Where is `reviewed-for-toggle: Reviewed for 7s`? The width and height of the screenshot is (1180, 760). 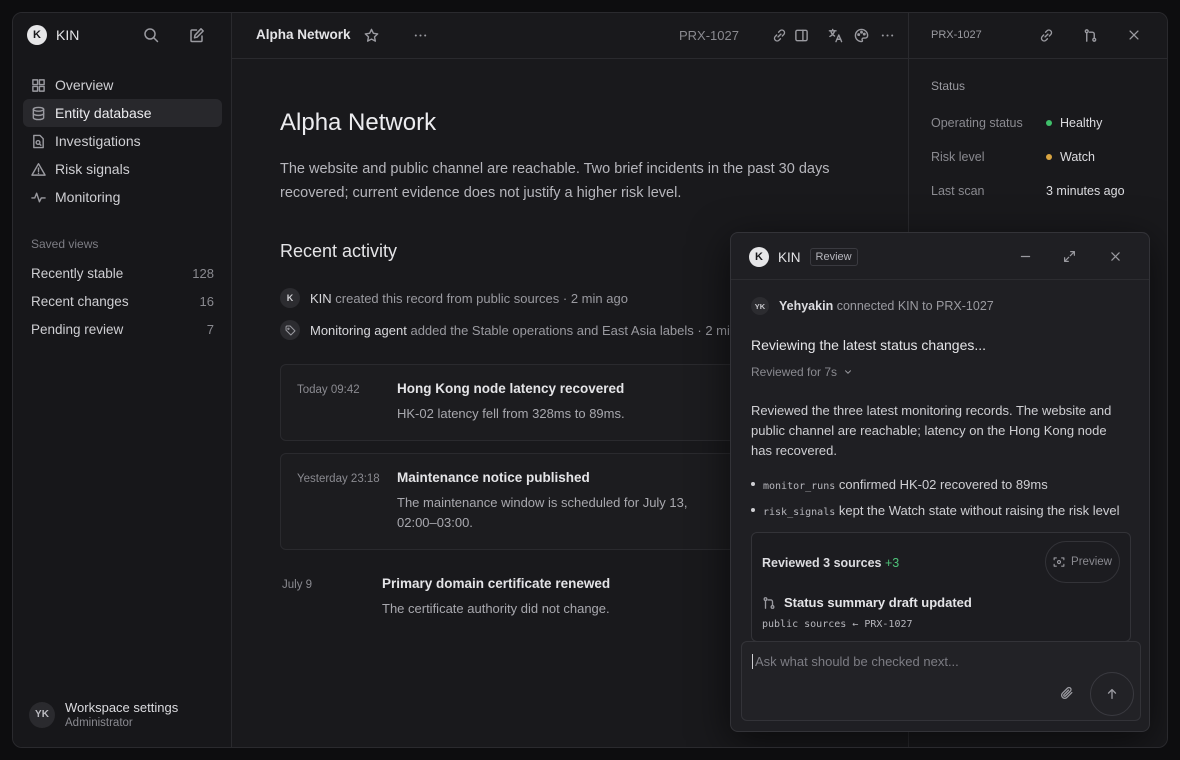
reviewed-for-toggle: Reviewed for 7s is located at coordinates (941, 372).